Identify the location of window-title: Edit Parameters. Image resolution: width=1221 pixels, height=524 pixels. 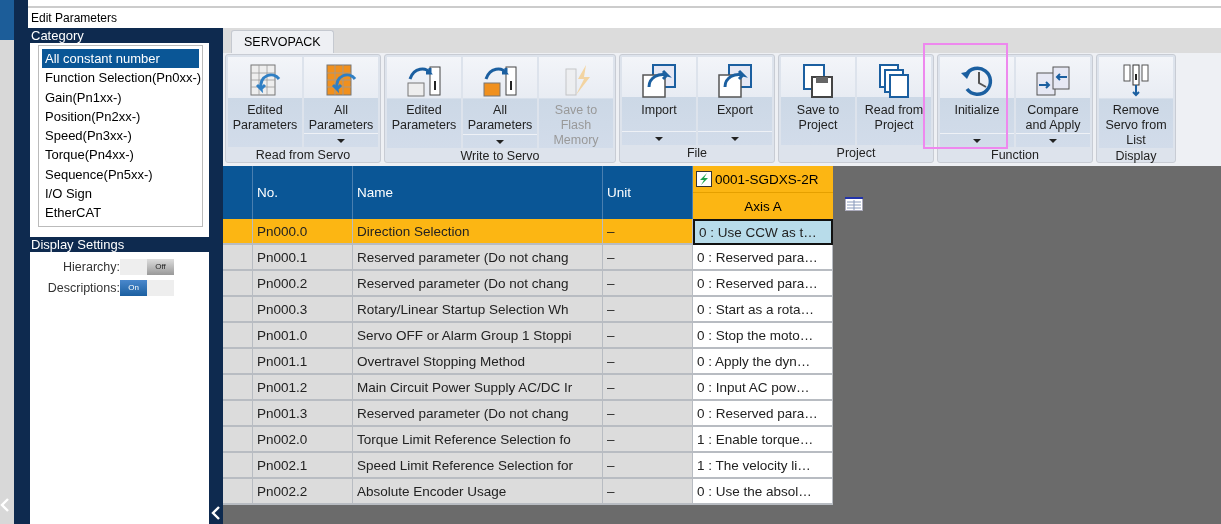
(74, 18).